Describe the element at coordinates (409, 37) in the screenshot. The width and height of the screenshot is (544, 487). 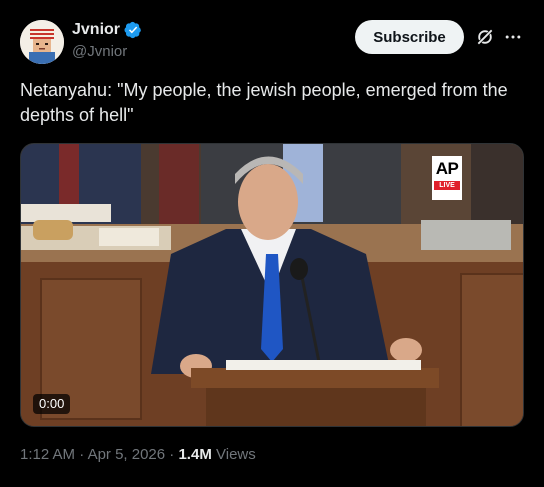
I see `subscribe-button: Subscribe` at that location.